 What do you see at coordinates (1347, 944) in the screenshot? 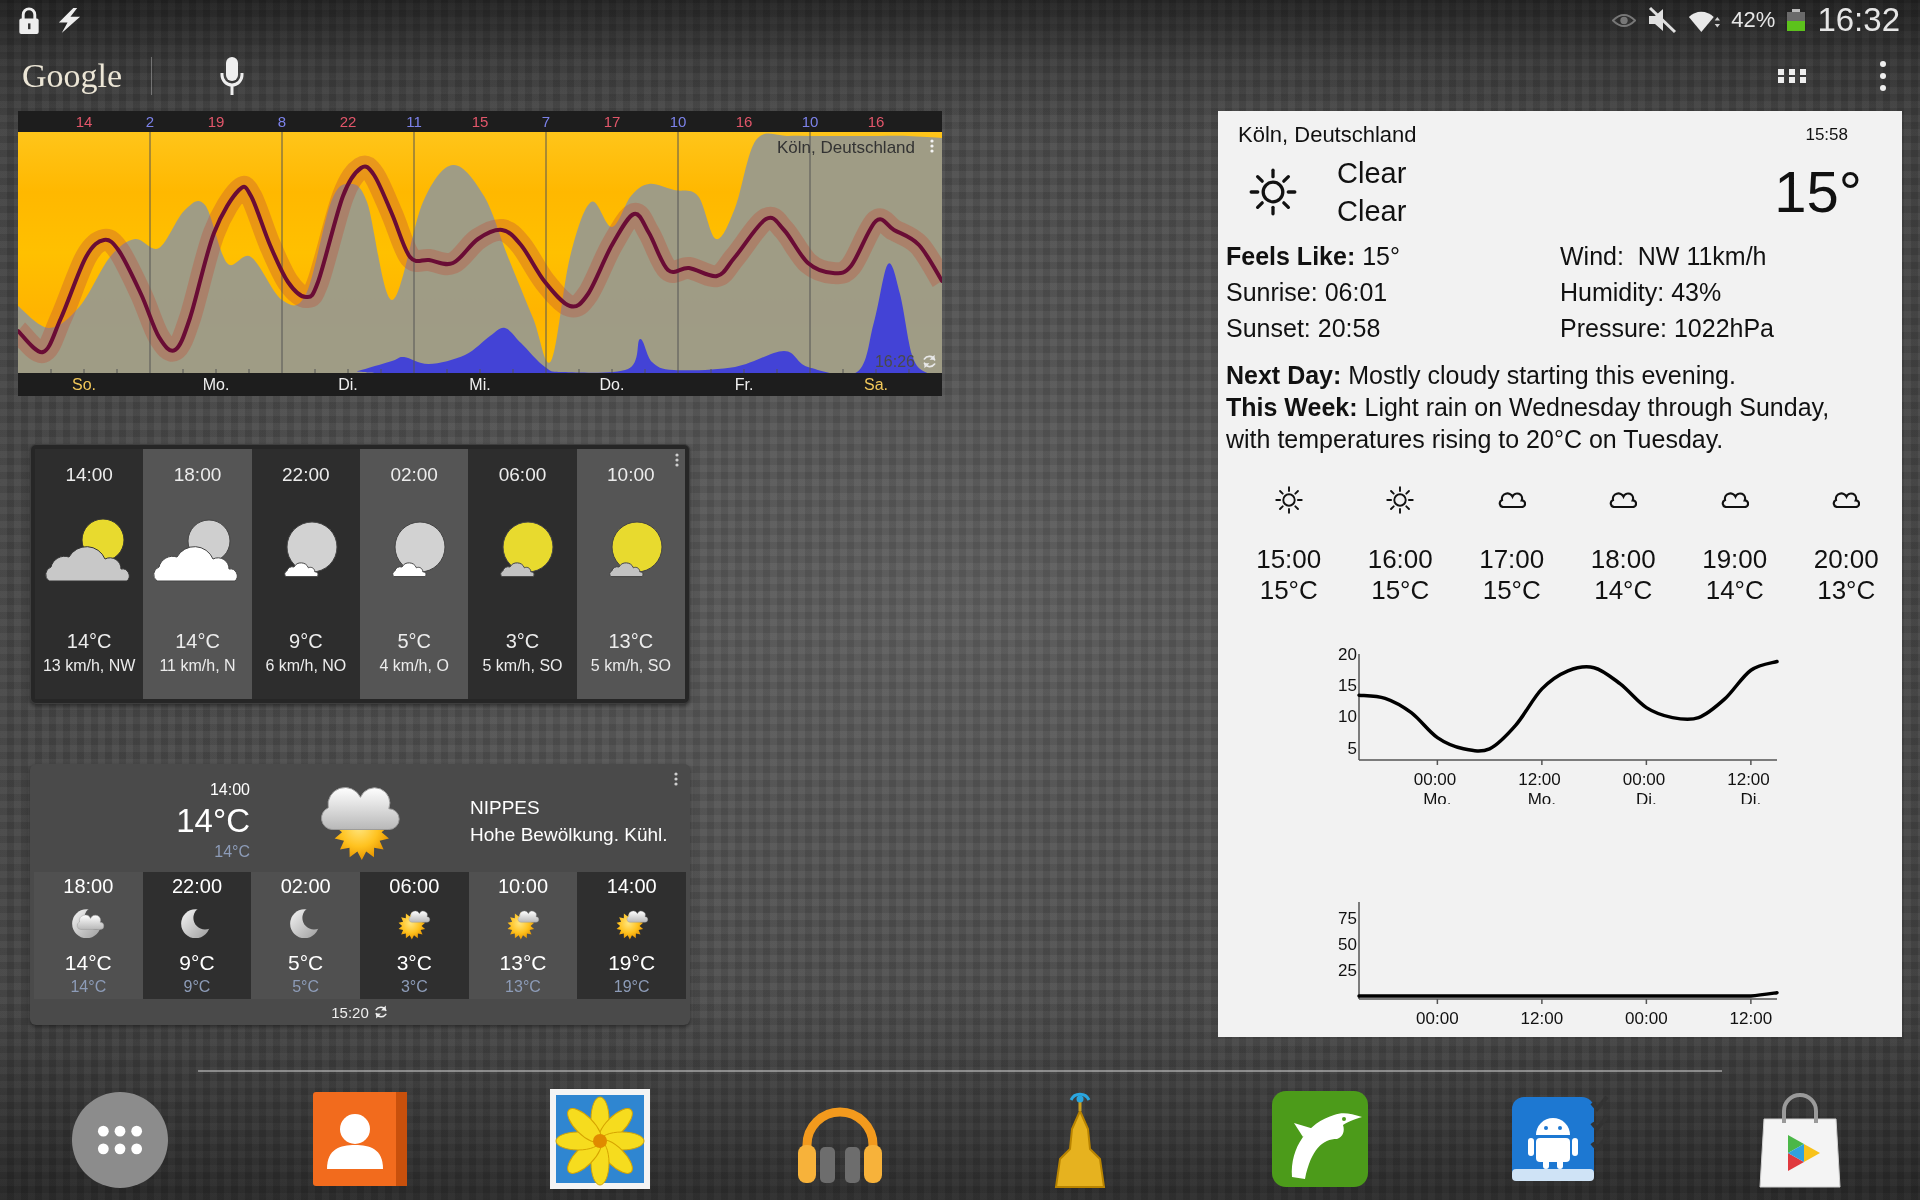
I see `axis-label: 50` at bounding box center [1347, 944].